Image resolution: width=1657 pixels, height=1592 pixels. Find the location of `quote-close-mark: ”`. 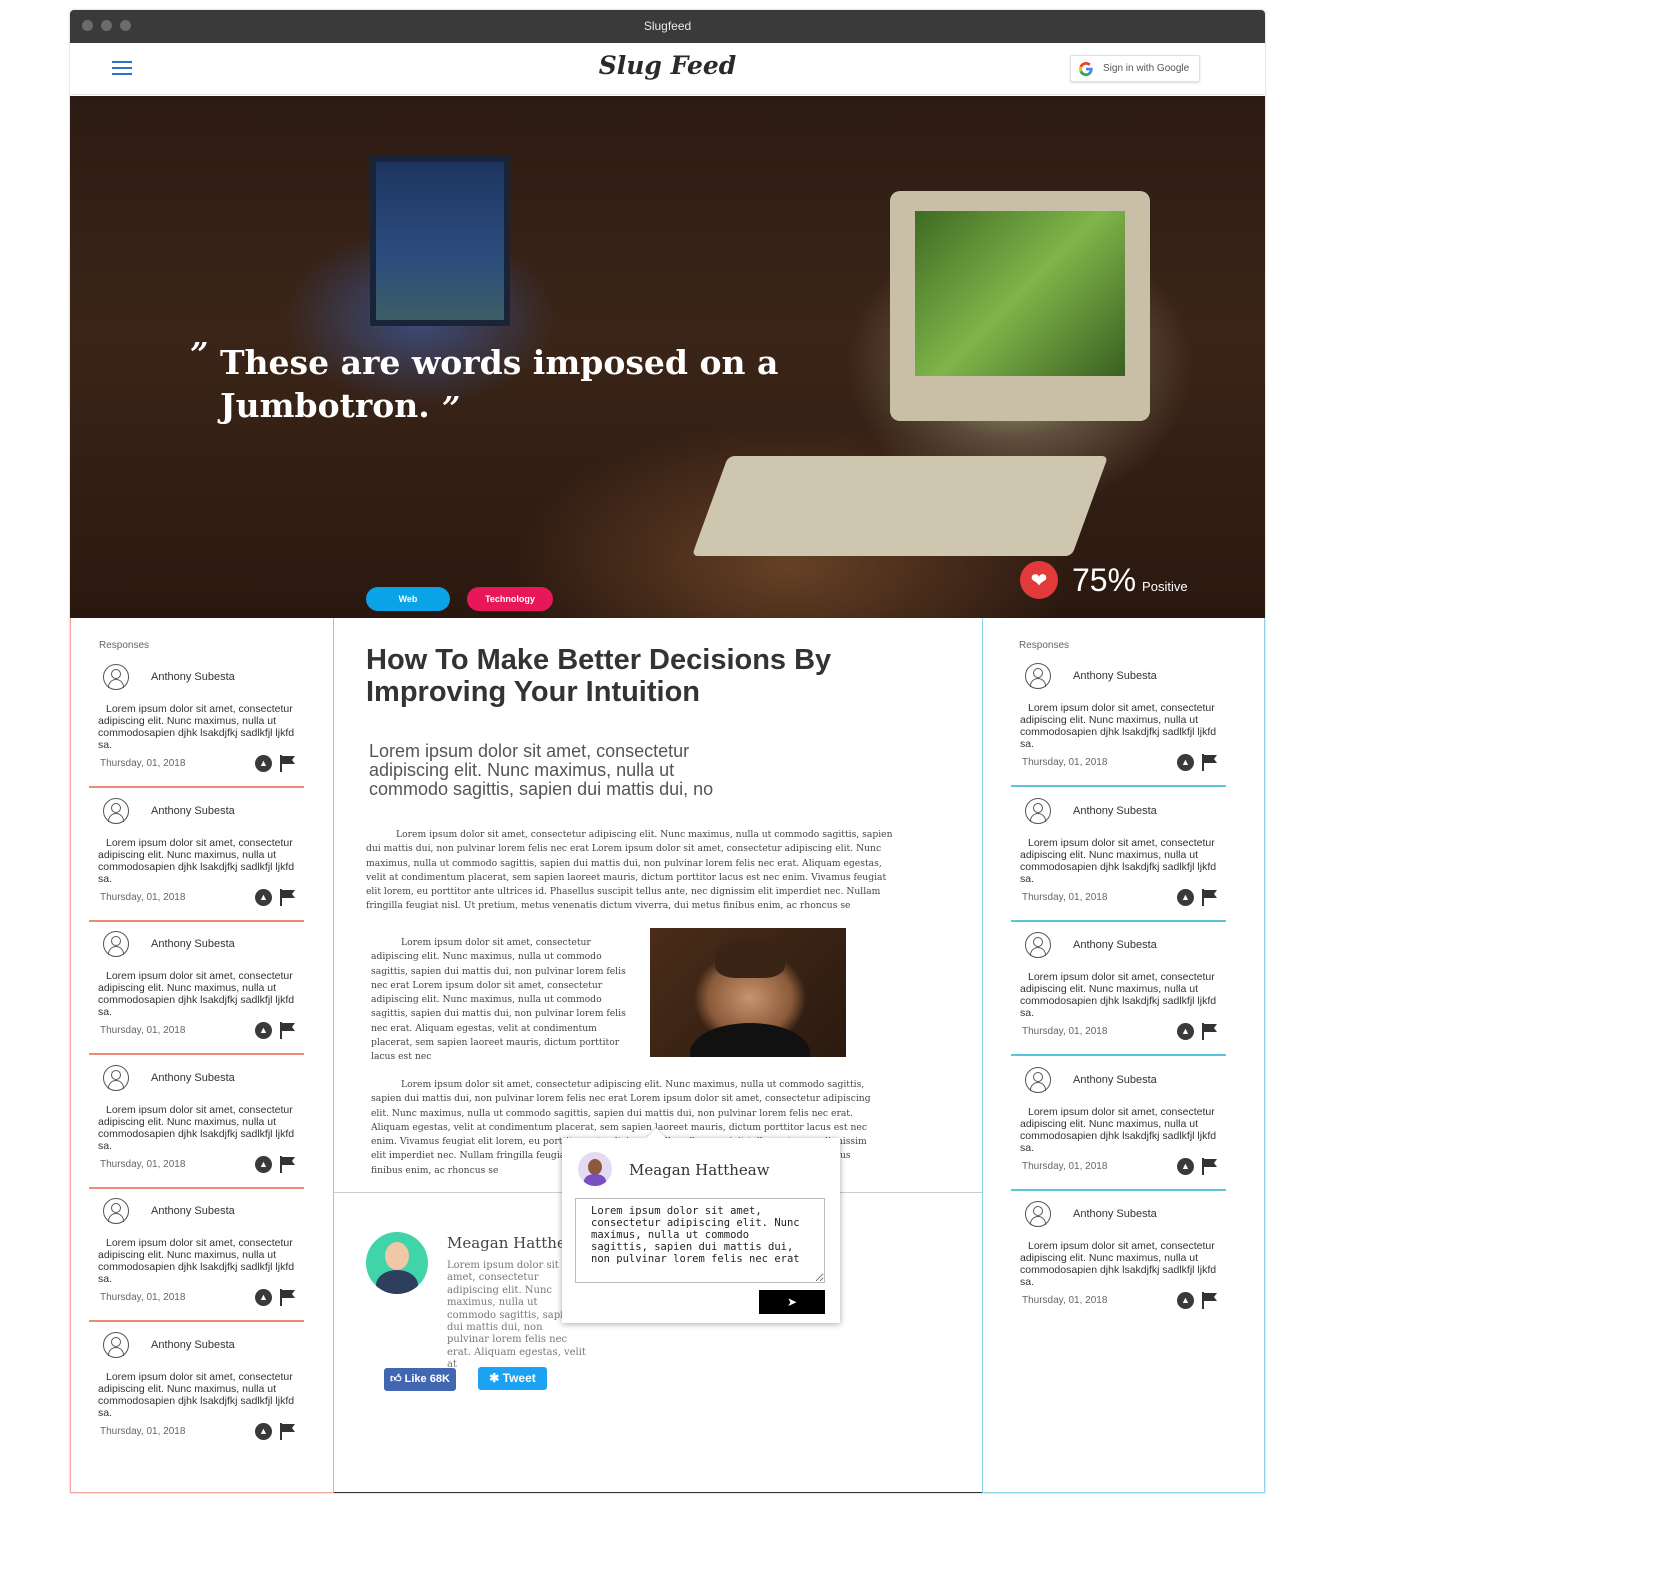

quote-close-mark: ” is located at coordinates (451, 408).